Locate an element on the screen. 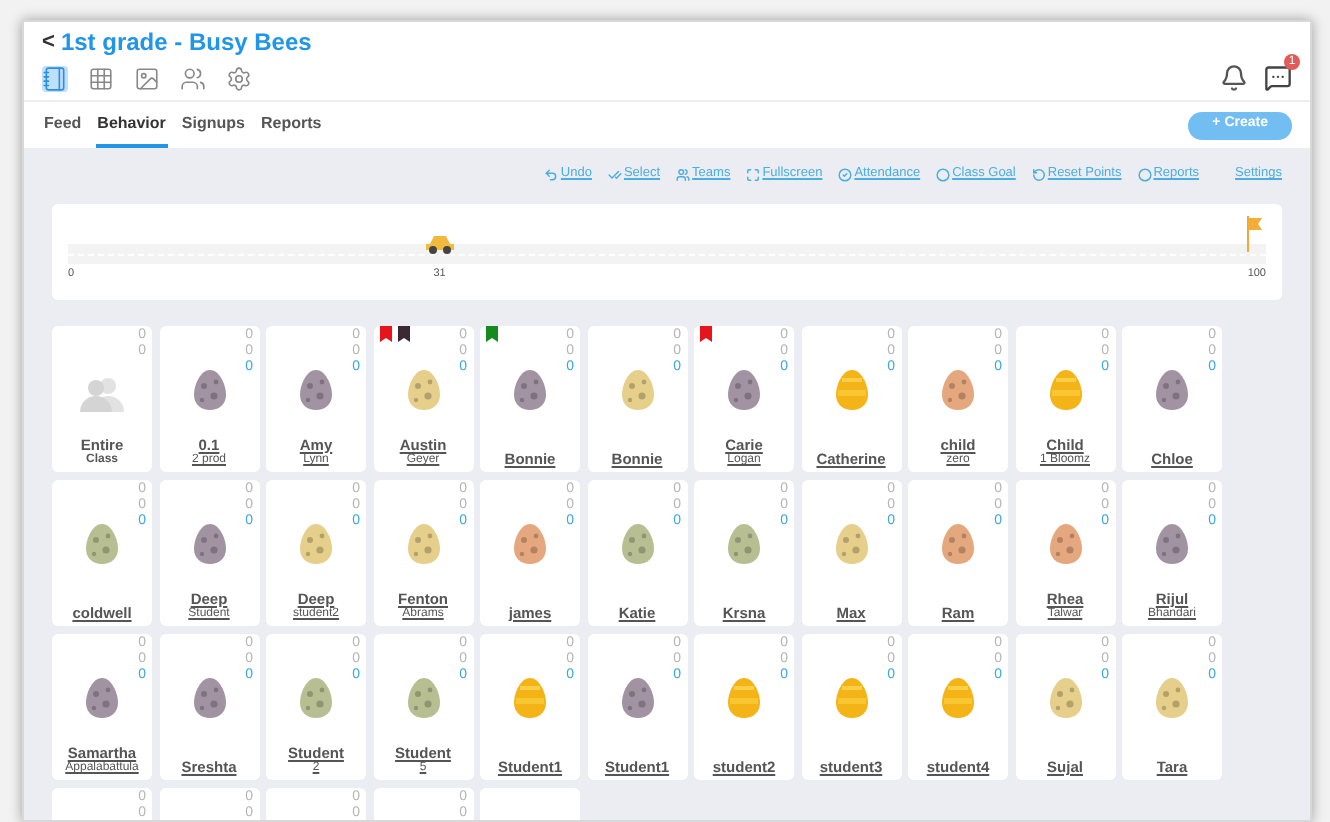 The image size is (1330, 822). tab: Feed is located at coordinates (63, 125).